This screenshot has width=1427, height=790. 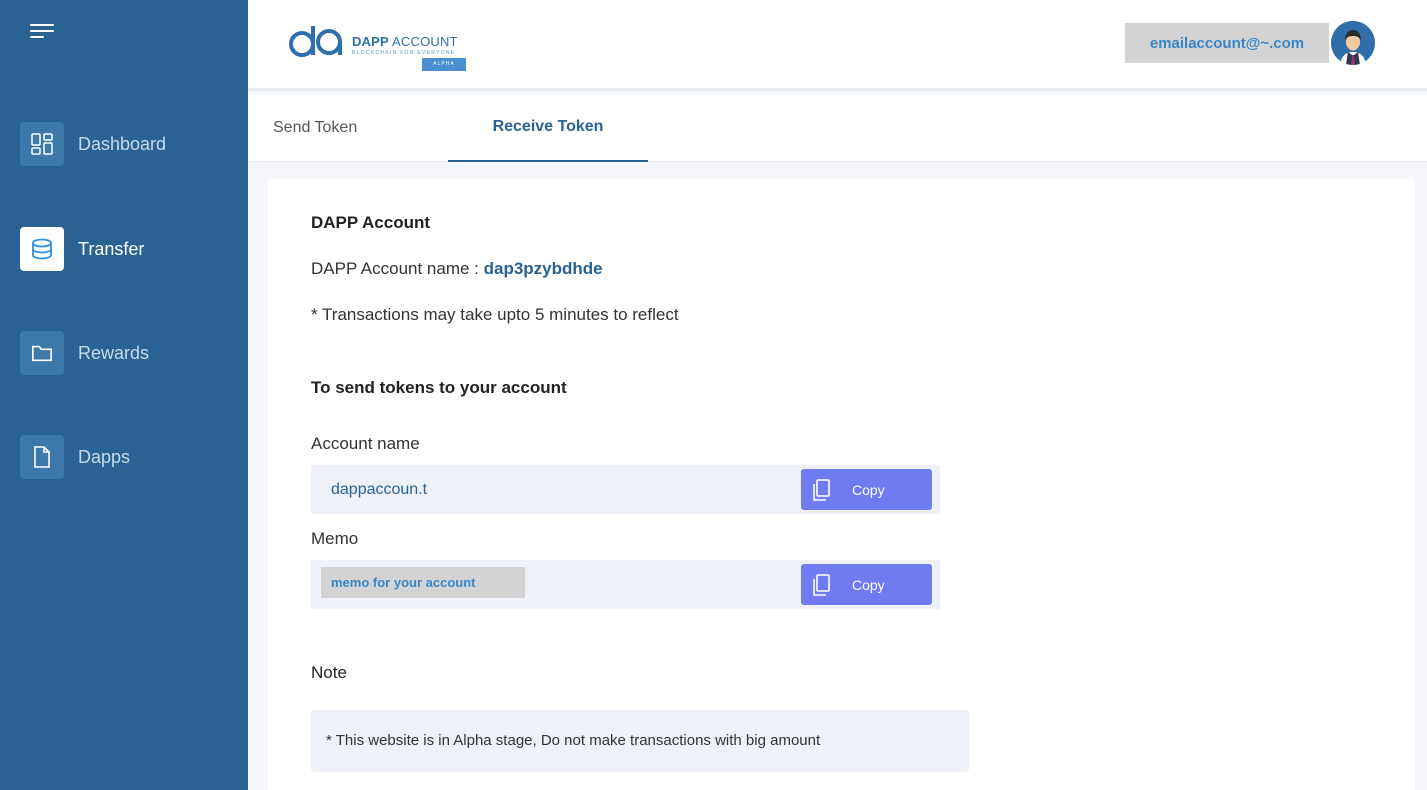 I want to click on logo-mark-icon, so click(x=315, y=41).